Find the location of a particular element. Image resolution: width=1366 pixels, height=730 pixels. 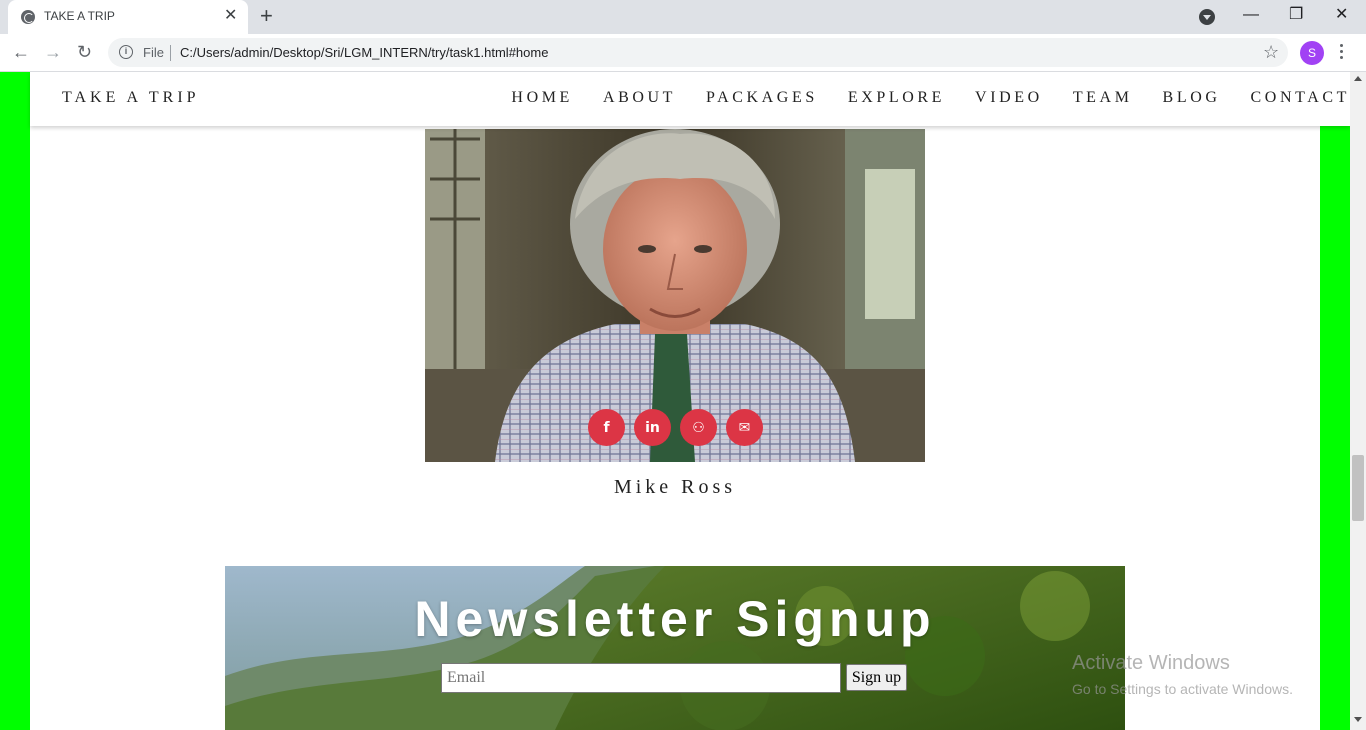

tab-search-icon is located at coordinates (1207, 17).